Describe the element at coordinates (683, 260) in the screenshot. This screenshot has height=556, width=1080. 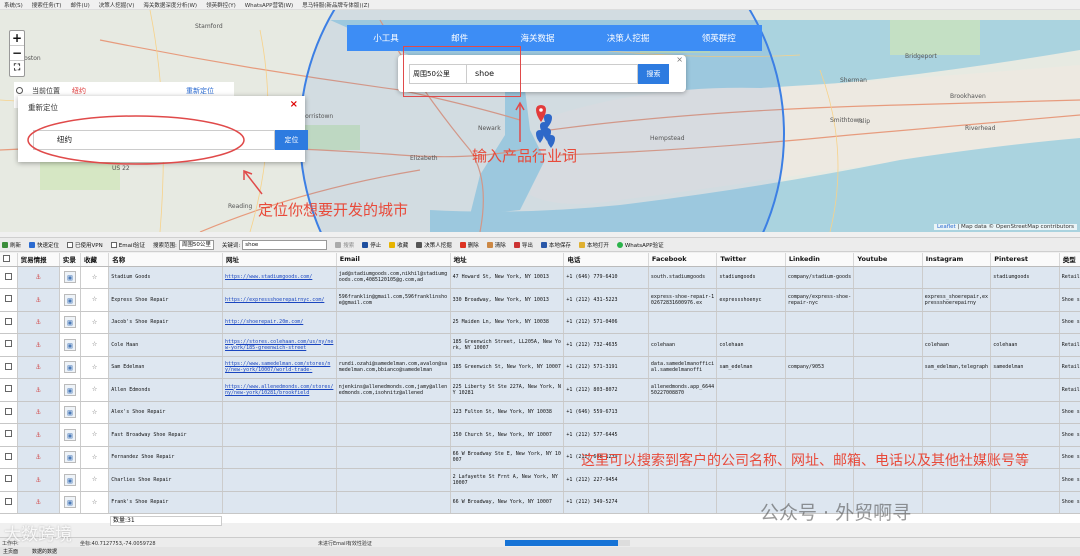
I see `col-facebook: Facebook` at that location.